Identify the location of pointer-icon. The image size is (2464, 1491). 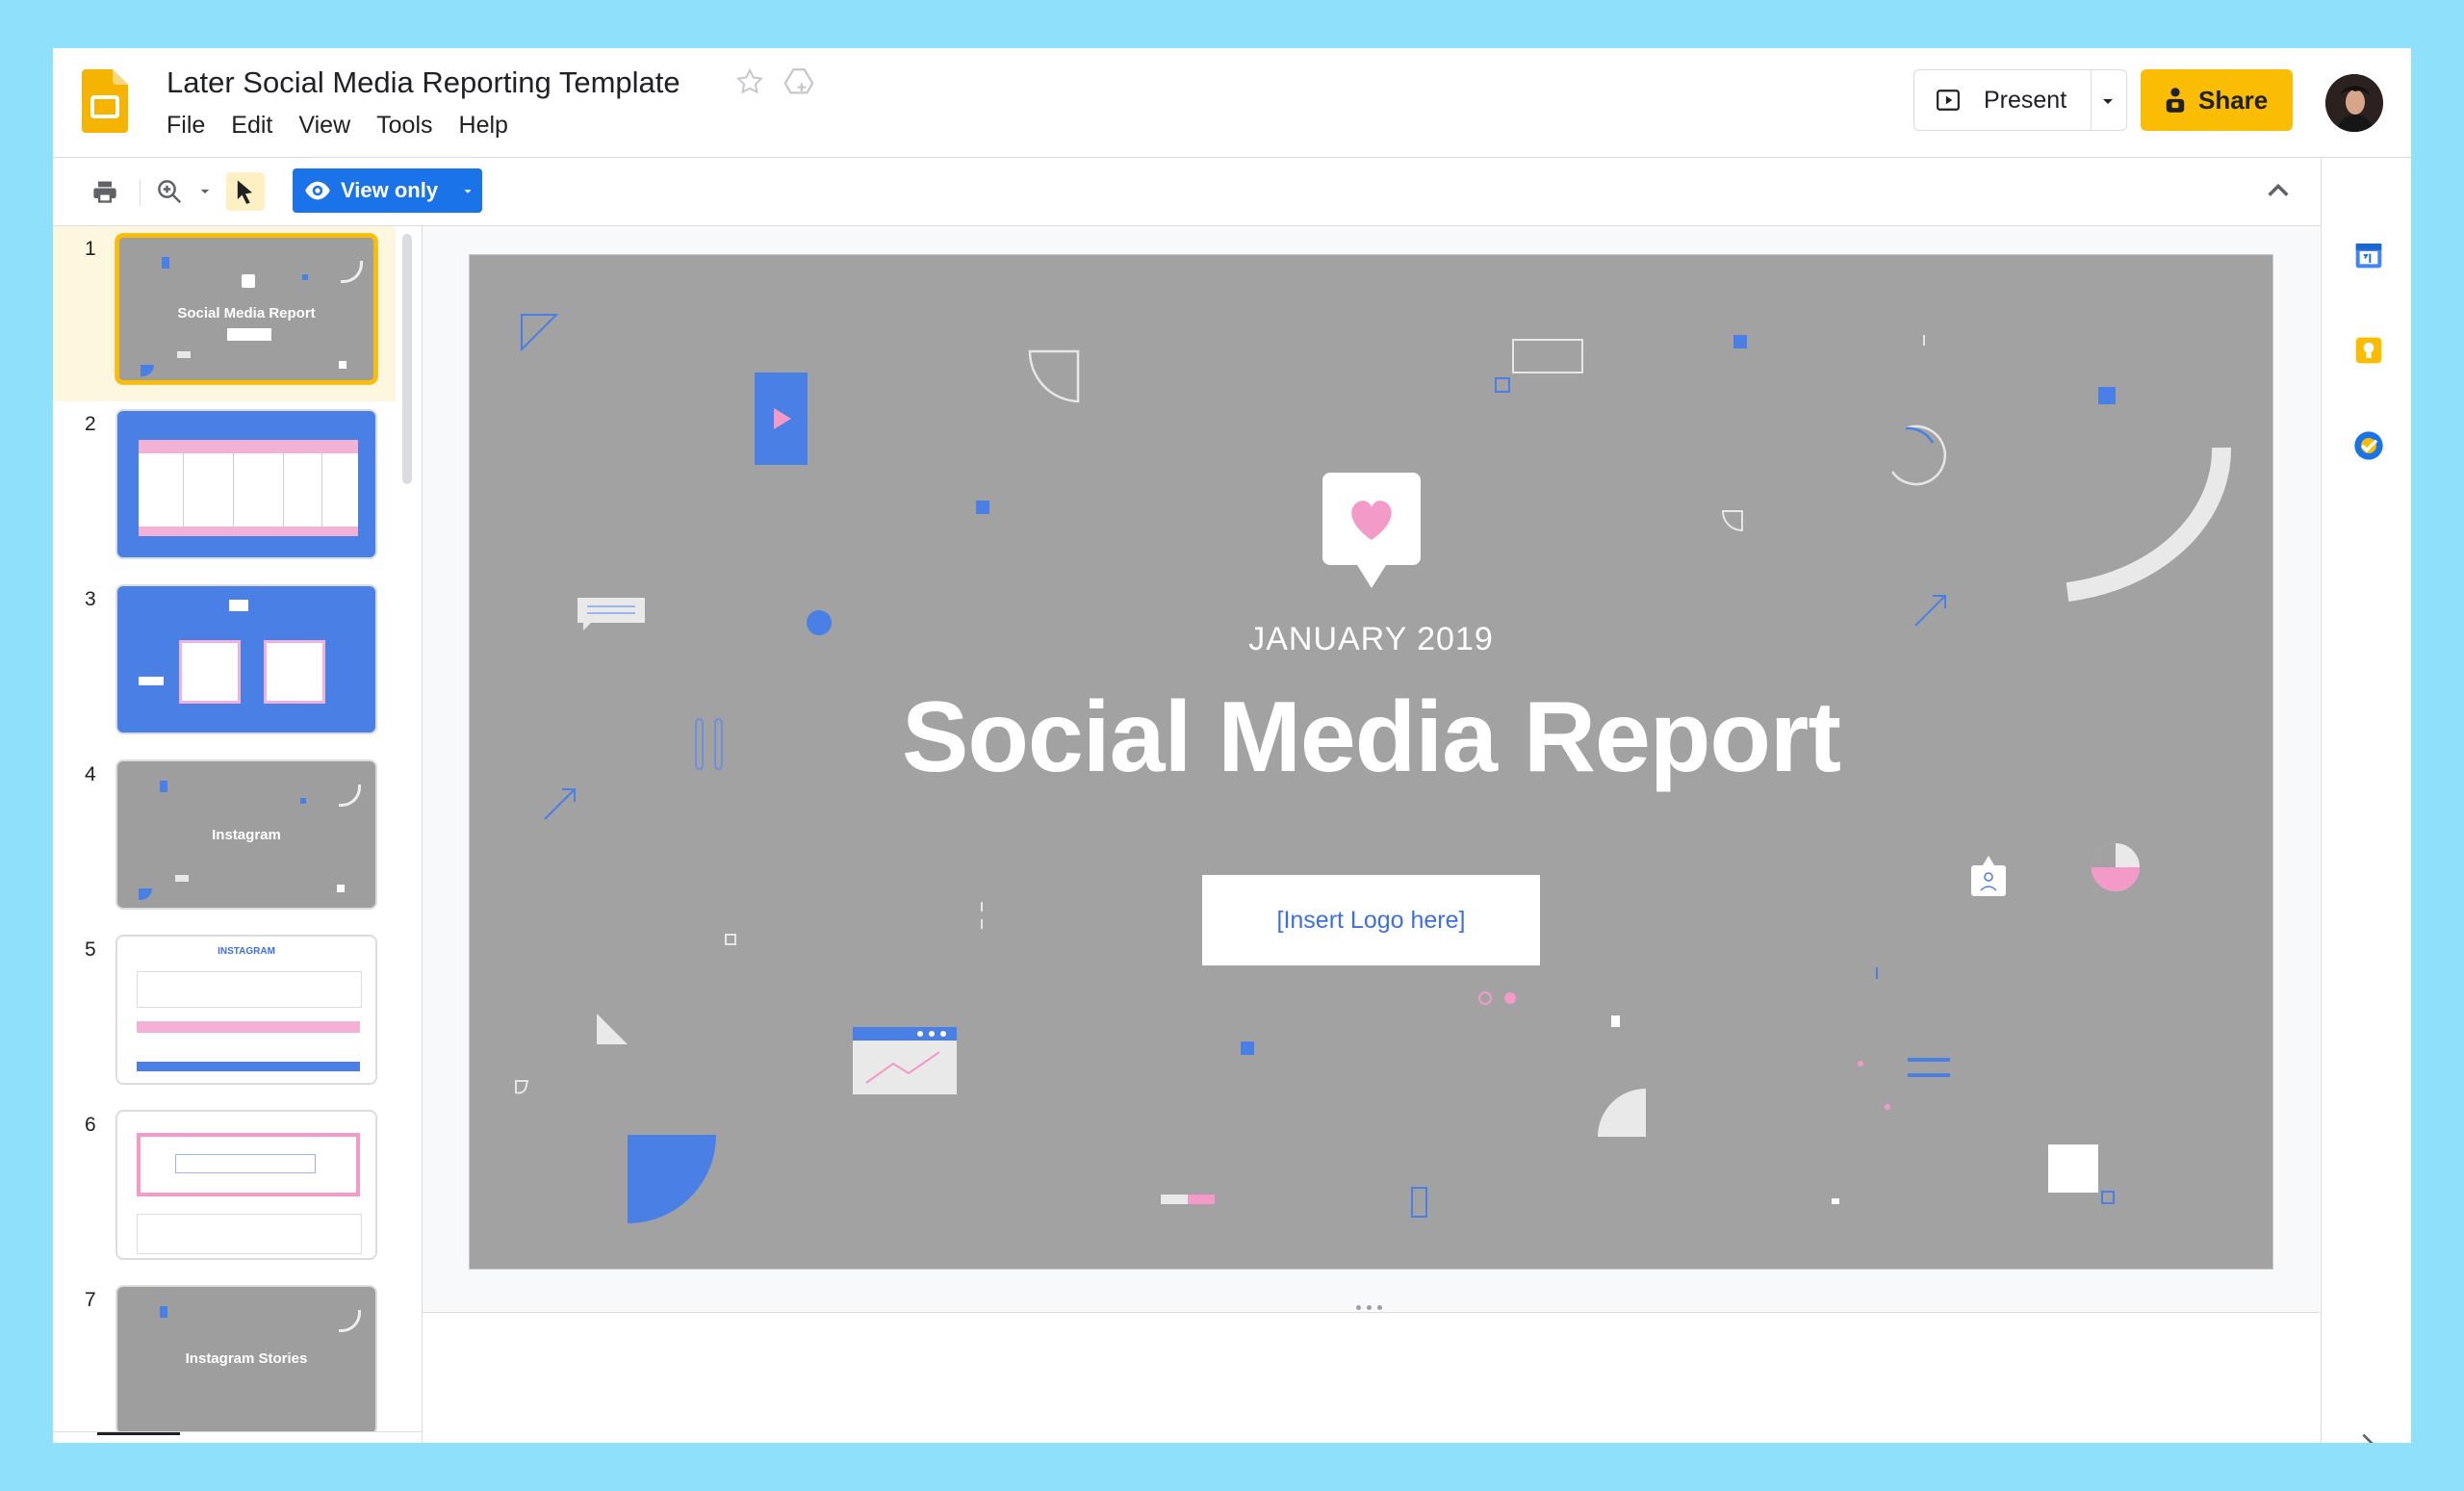
(244, 192).